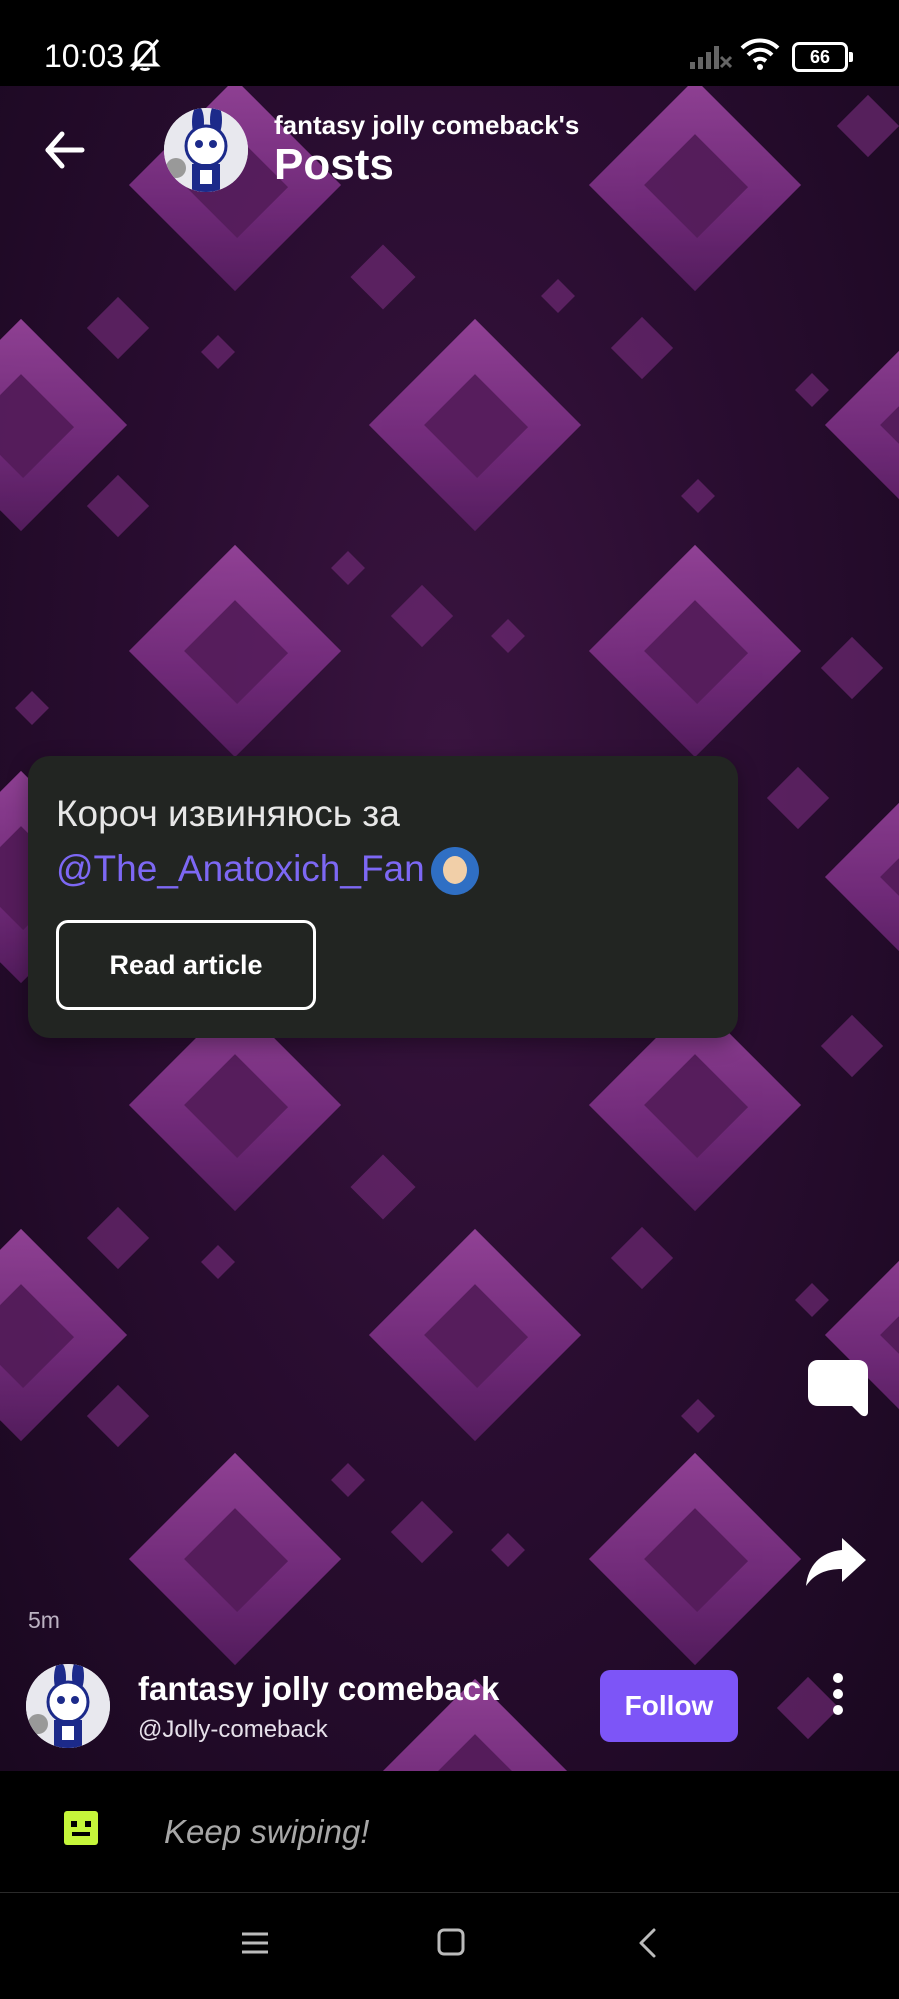 Image resolution: width=899 pixels, height=1999 pixels. I want to click on home-icon, so click(451, 1944).